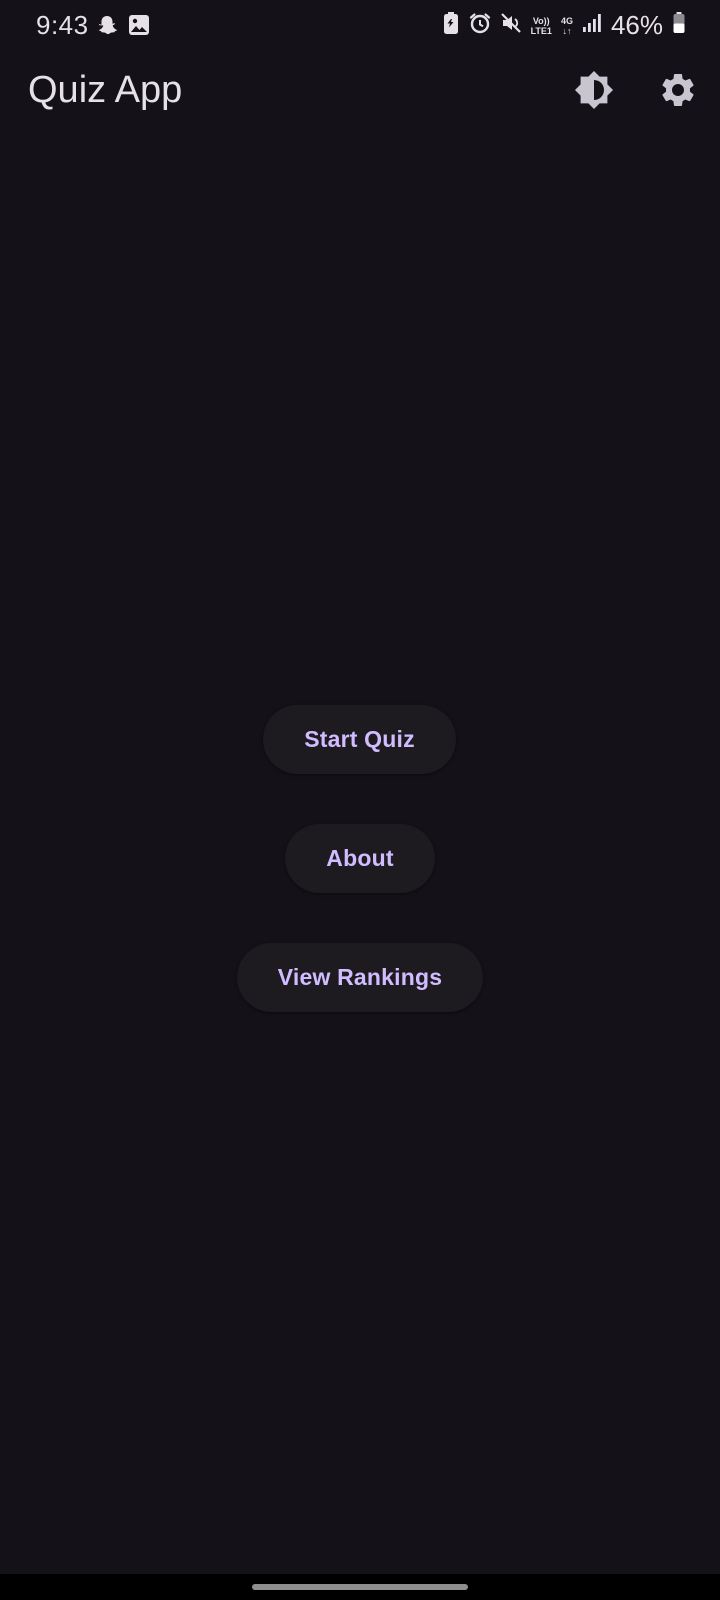 This screenshot has width=720, height=1600. I want to click on network-generation-label: 4G, so click(566, 20).